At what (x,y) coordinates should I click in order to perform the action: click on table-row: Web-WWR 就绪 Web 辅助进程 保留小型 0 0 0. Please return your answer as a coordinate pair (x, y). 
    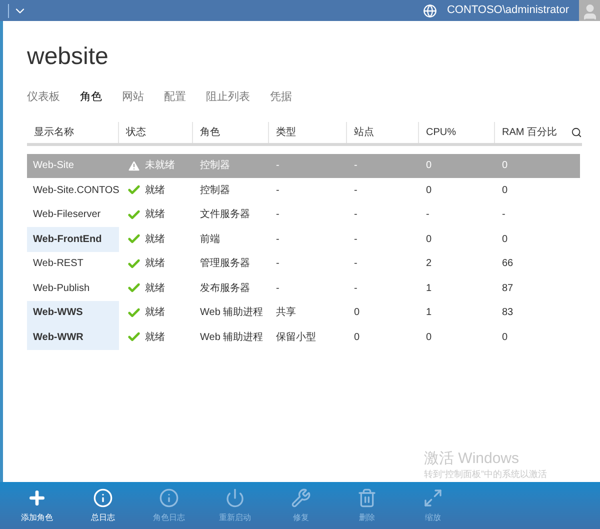
    Looking at the image, I should click on (303, 337).